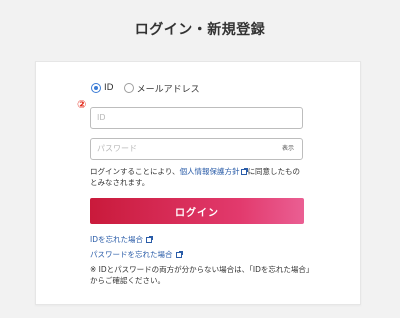  I want to click on radio-checked-icon, so click(96, 88).